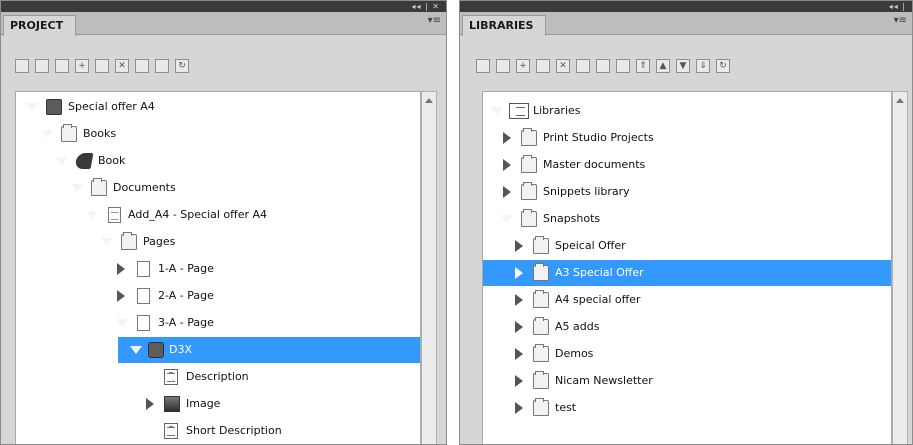 The image size is (913, 445). What do you see at coordinates (686, 6) in the screenshot?
I see `panel-title-bar: ◂◂ |` at bounding box center [686, 6].